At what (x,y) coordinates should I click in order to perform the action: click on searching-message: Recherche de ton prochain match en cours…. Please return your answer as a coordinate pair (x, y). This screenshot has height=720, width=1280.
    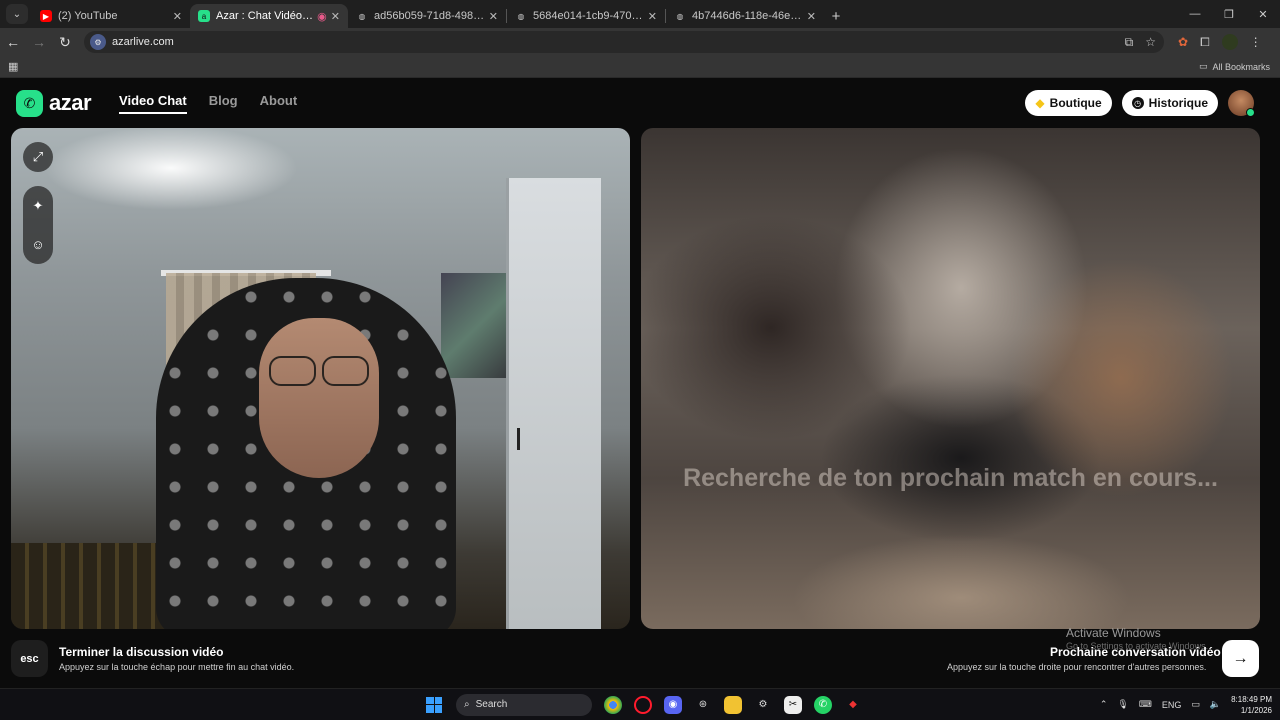
    Looking at the image, I should click on (950, 478).